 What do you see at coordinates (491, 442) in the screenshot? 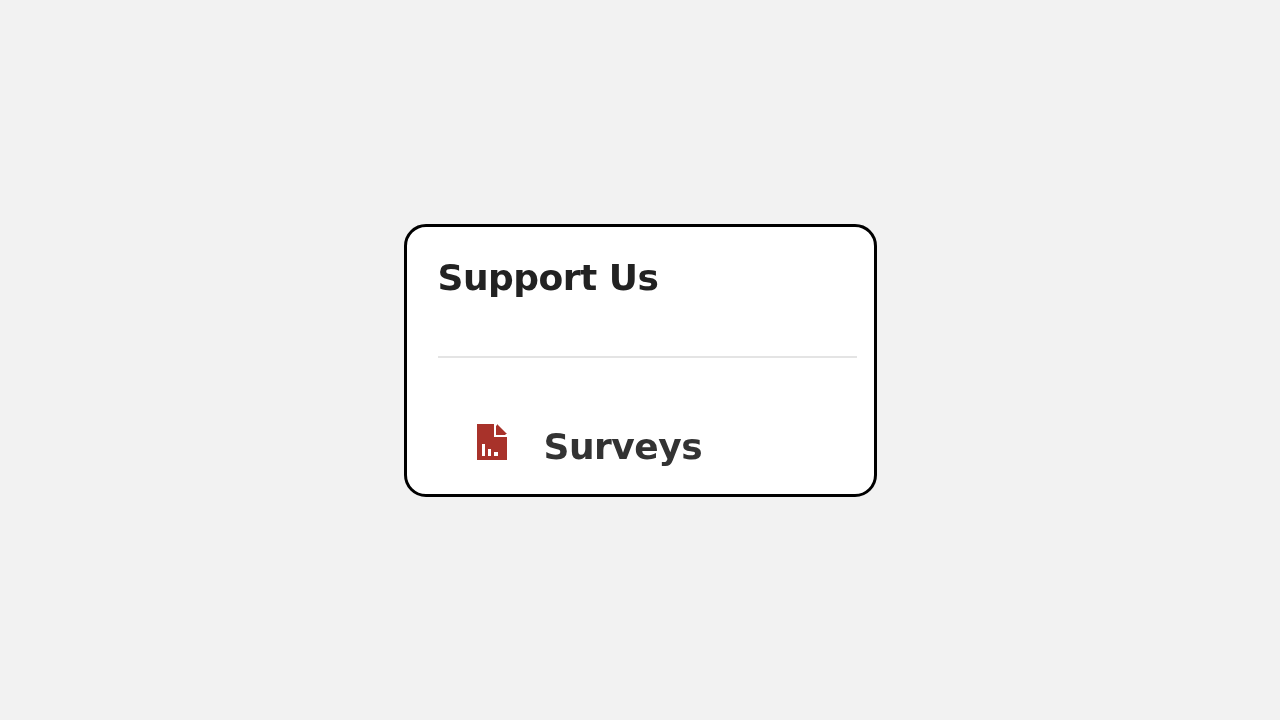
I see `chart-document-icon` at bounding box center [491, 442].